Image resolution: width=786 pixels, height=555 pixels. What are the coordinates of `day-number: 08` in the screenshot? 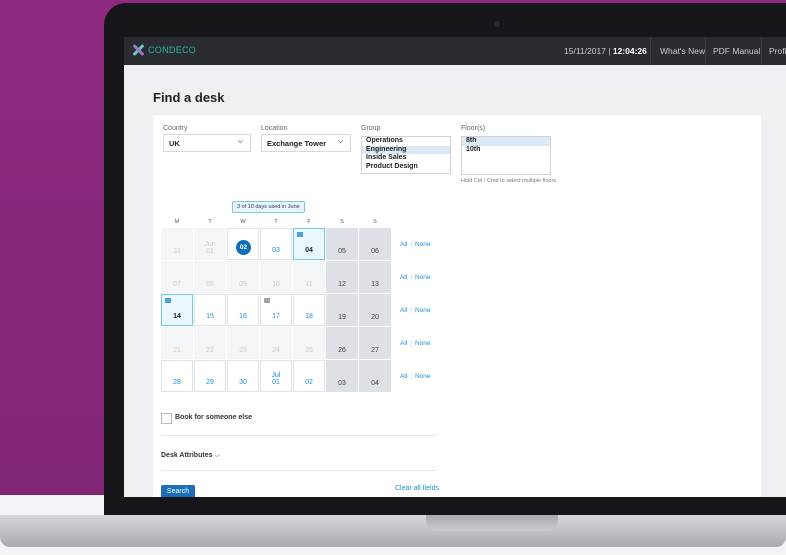 It's located at (210, 284).